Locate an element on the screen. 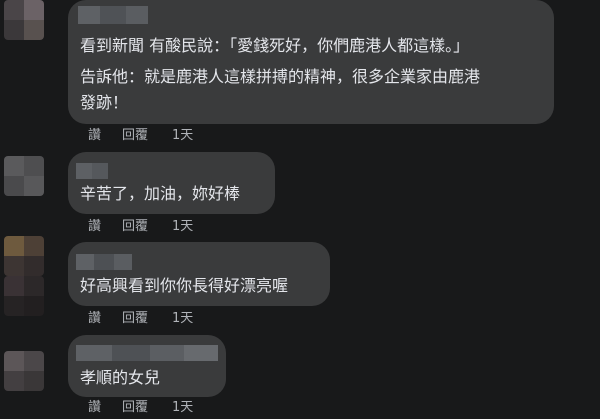 This screenshot has height=419, width=600. comment-text: 看到新聞 有酸民說：「愛錢死好，你們鹿港人都這樣。」 is located at coordinates (275, 45).